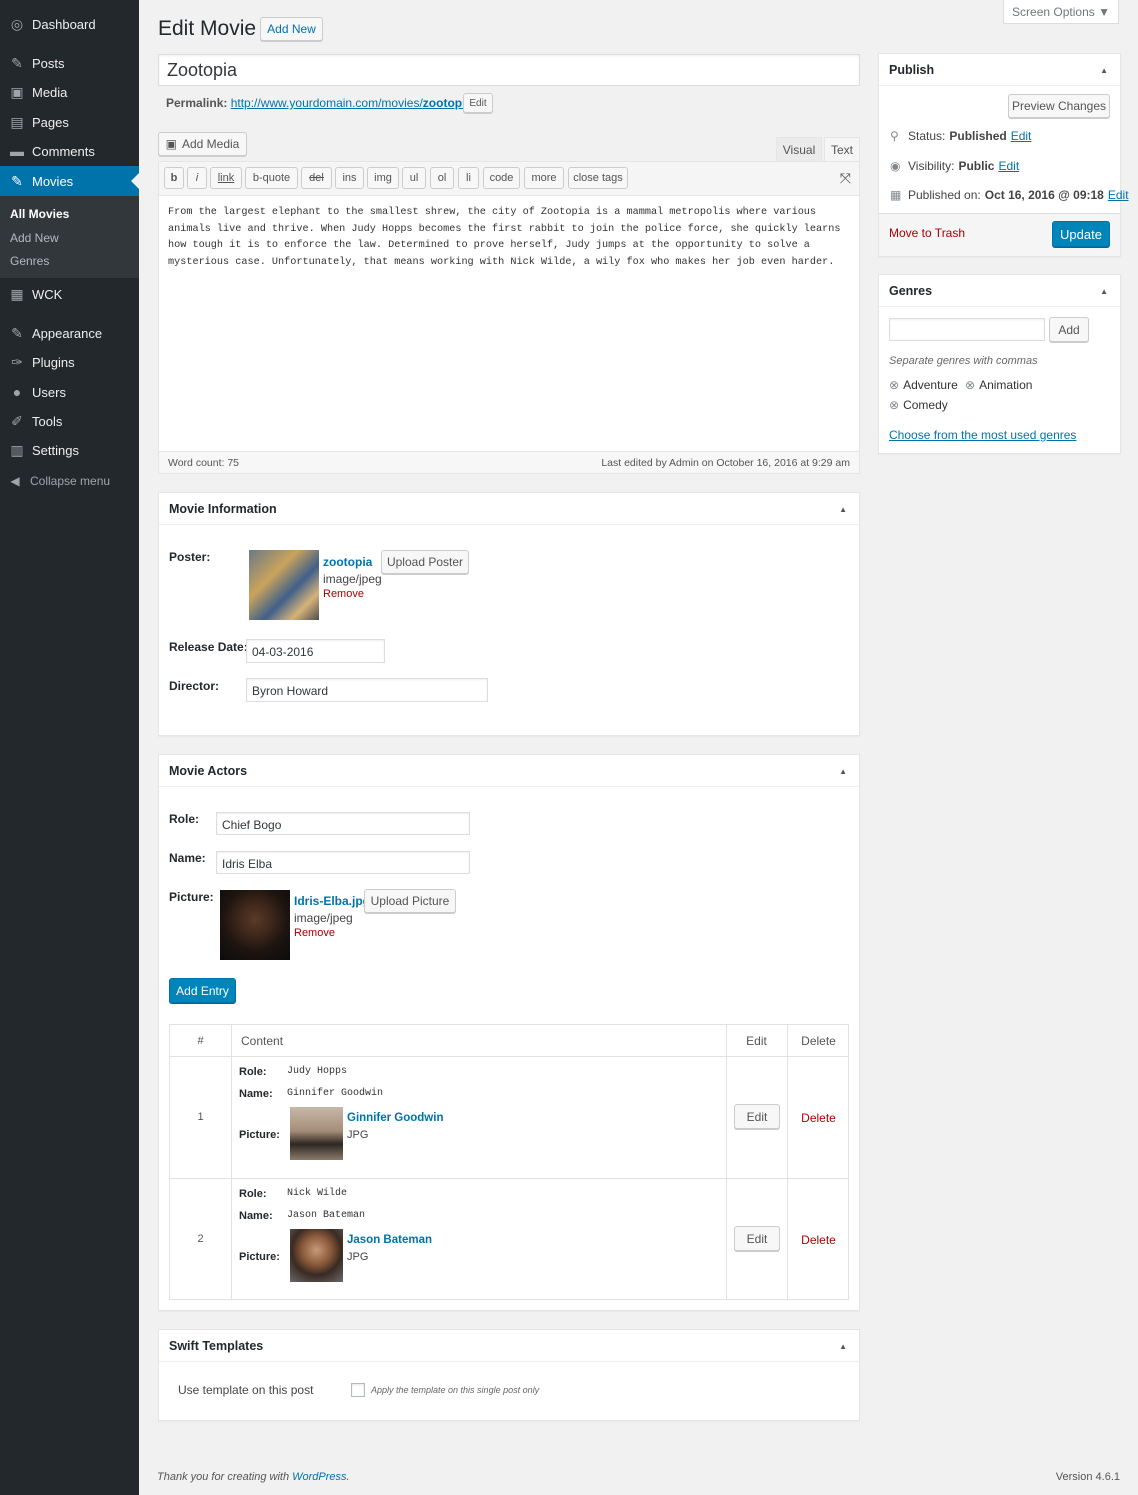 The width and height of the screenshot is (1138, 1495). What do you see at coordinates (425, 562) in the screenshot?
I see `upload-poster-button: Upload Poster` at bounding box center [425, 562].